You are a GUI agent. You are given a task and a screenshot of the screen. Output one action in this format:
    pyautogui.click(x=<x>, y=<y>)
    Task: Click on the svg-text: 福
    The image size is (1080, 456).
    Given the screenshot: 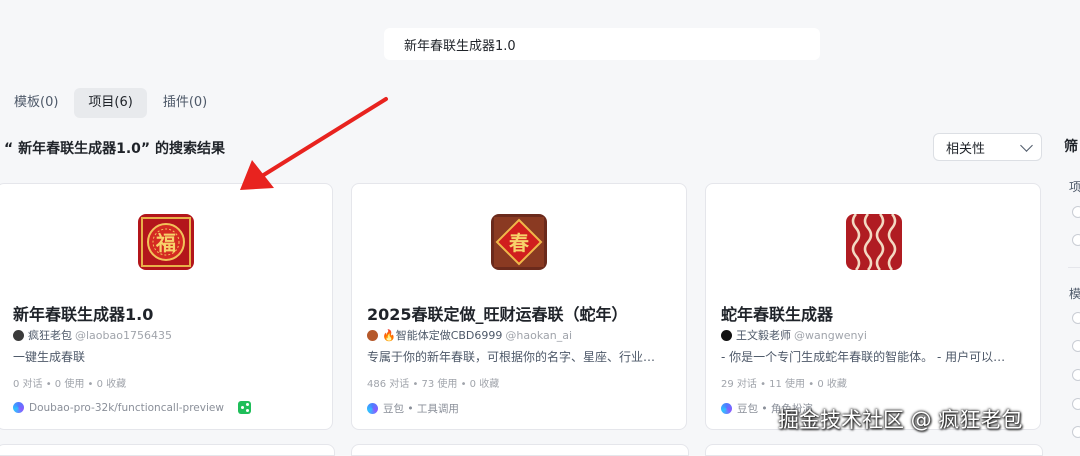 What is the action you would take?
    pyautogui.click(x=165, y=243)
    